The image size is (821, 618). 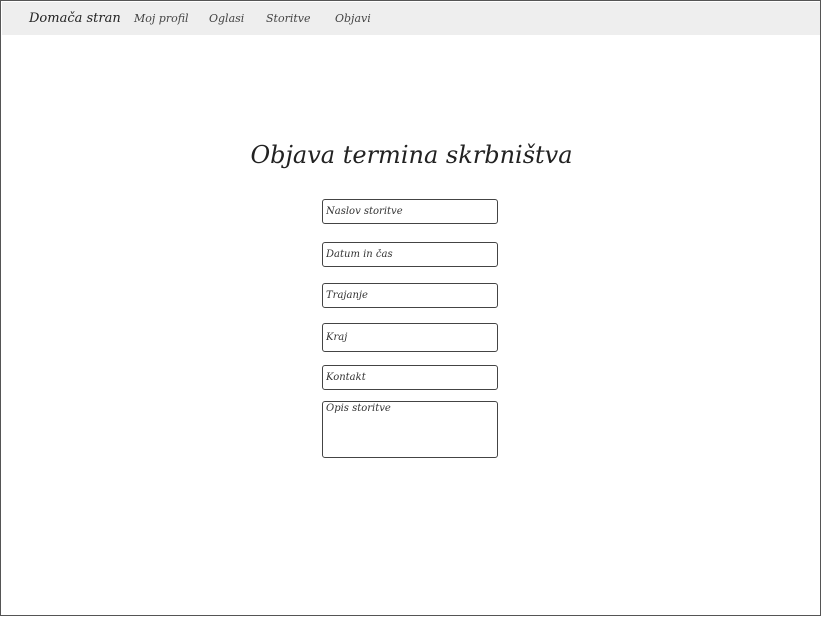 What do you see at coordinates (353, 18) in the screenshot?
I see `nav-link-objavi: Objavi` at bounding box center [353, 18].